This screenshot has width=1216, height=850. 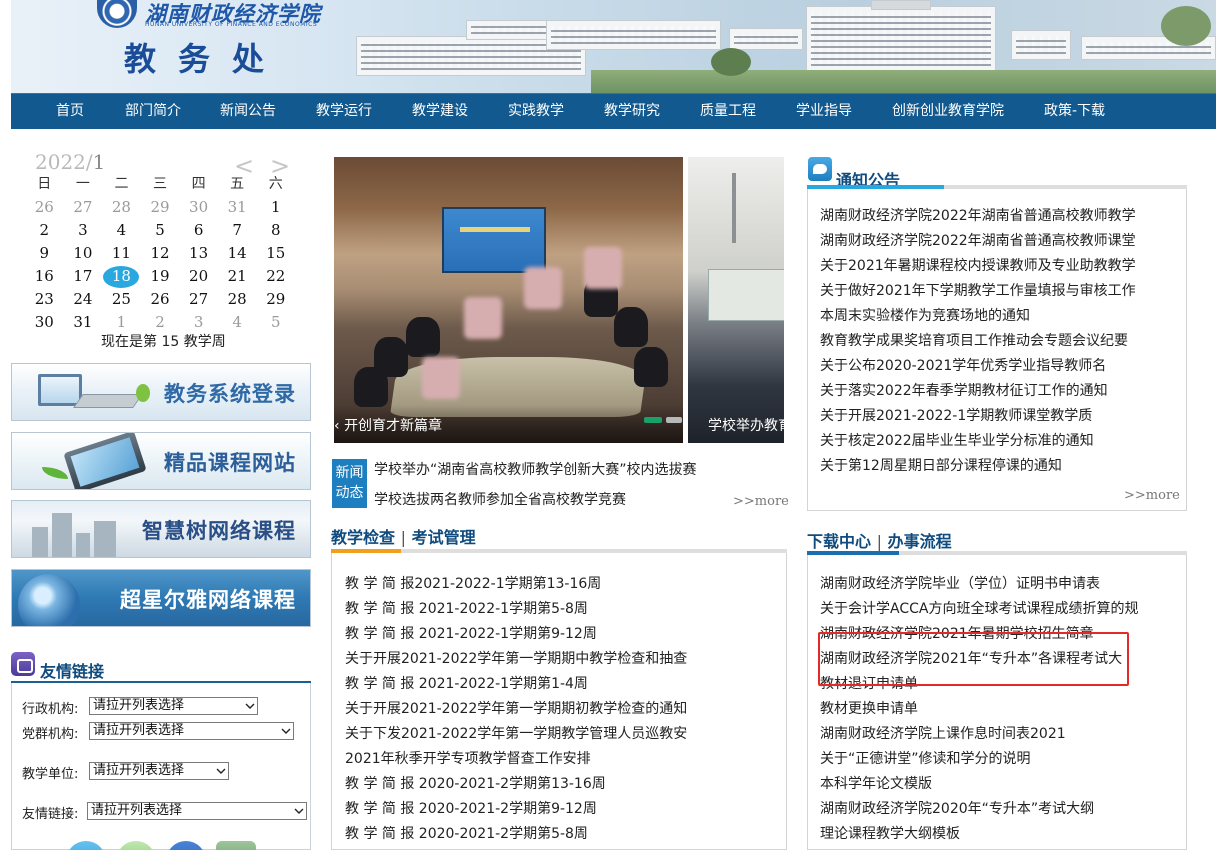 I want to click on news-item: 学校选拔两名教师参加全省高校教学竞赛, so click(x=500, y=499).